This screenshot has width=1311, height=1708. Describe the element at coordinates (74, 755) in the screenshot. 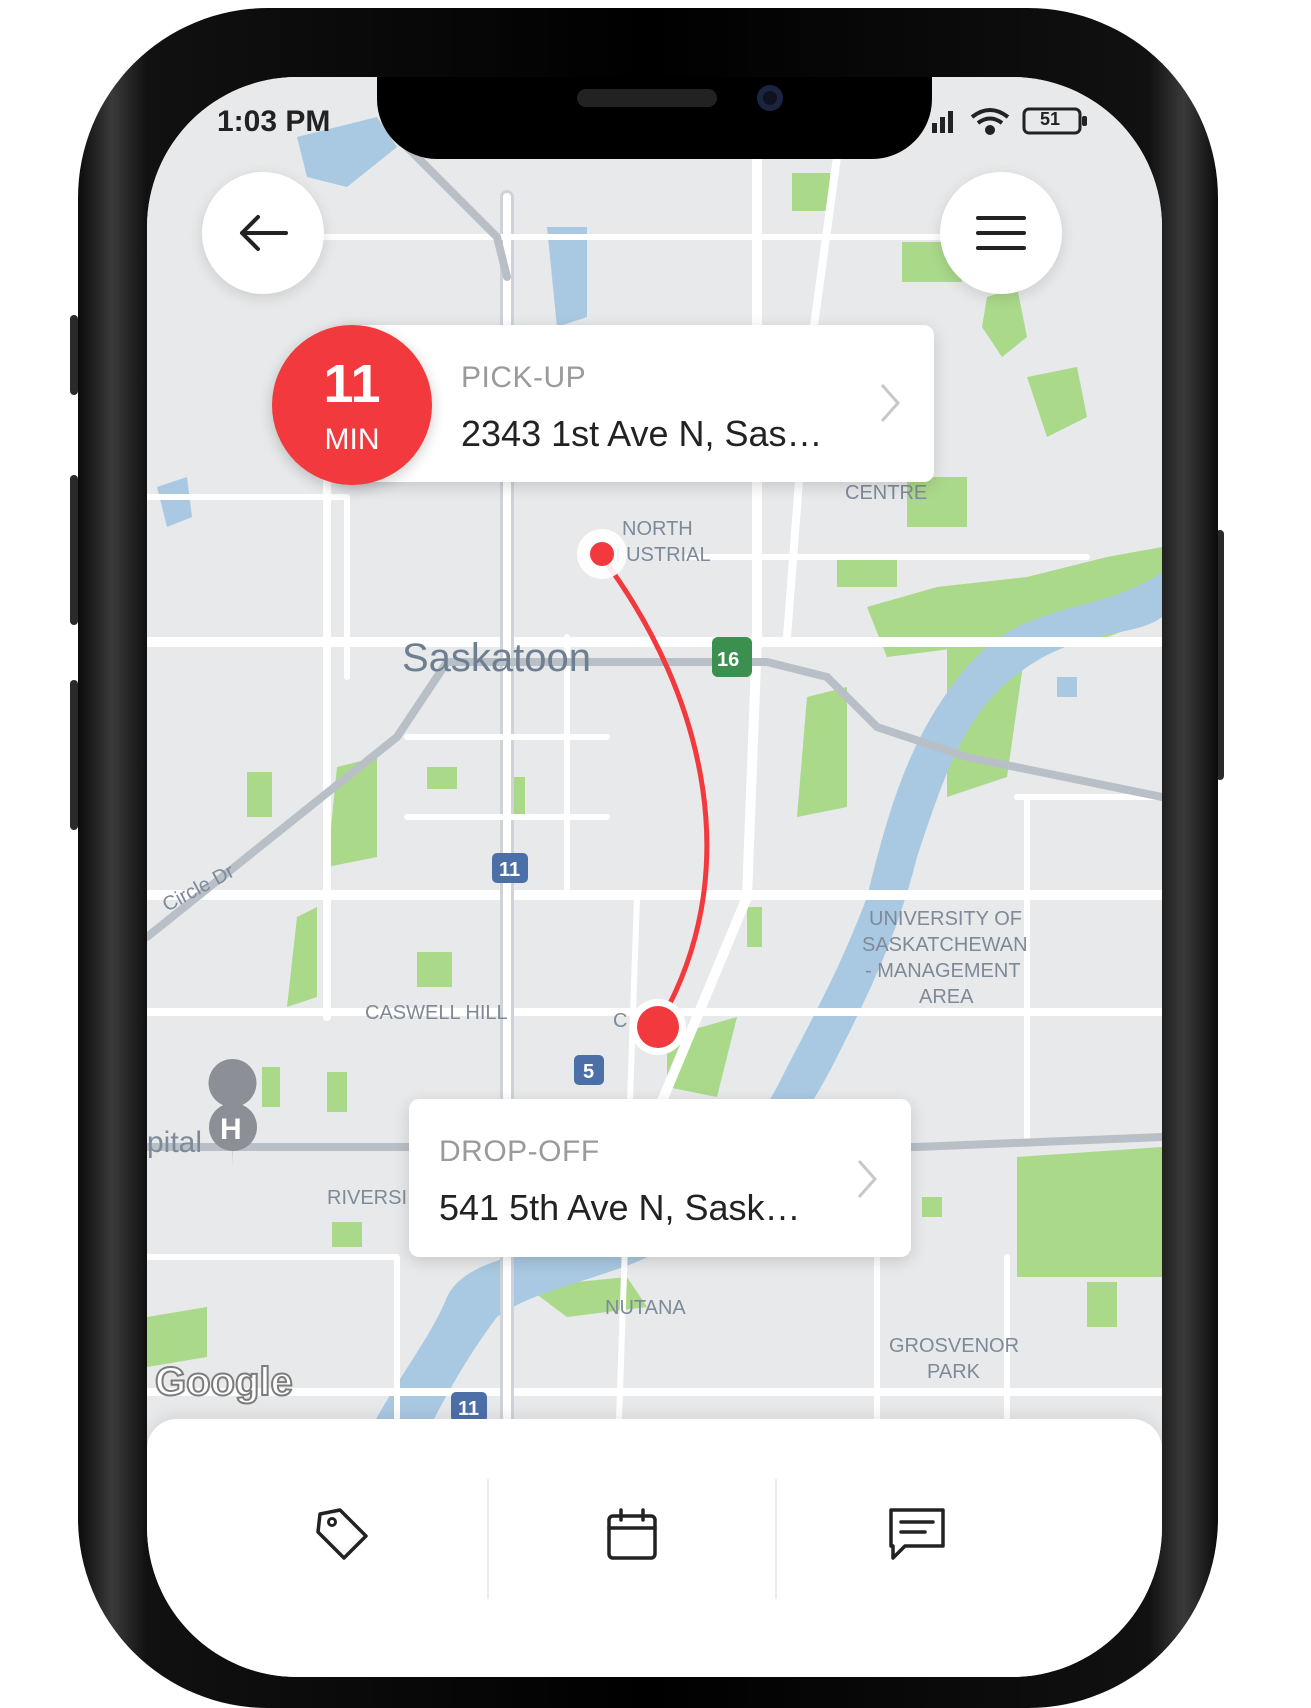

I see `volume-down-button` at that location.